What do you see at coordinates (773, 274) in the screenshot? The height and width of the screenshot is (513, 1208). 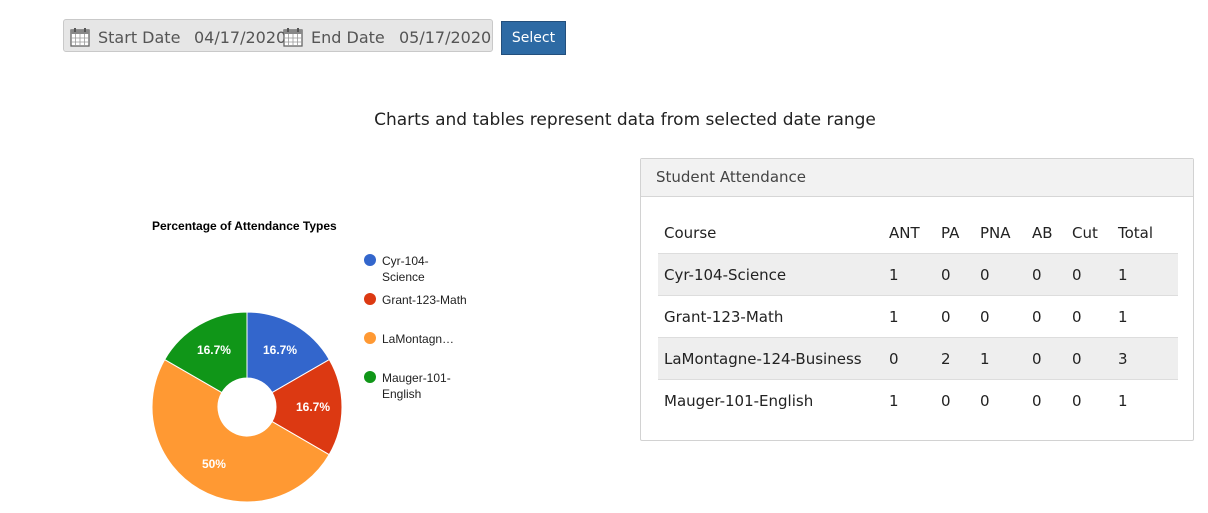 I see `table-cell: Cyr-104-Science` at bounding box center [773, 274].